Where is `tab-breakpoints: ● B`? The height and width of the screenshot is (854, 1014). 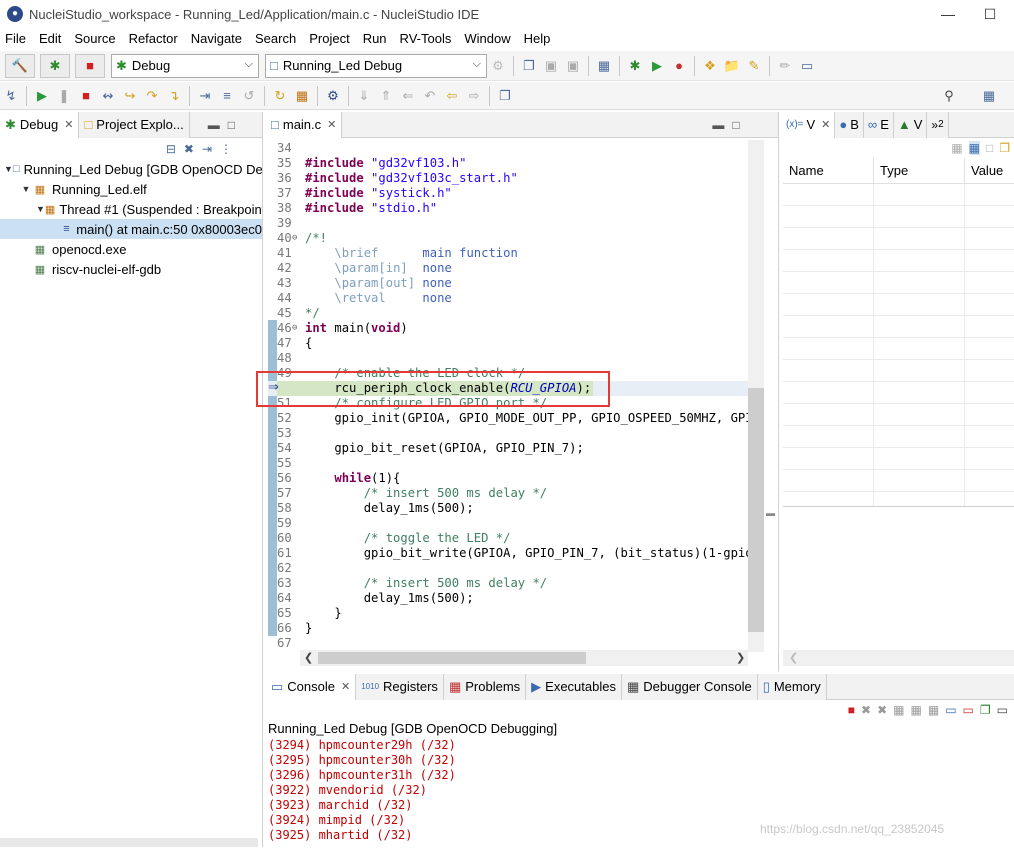 tab-breakpoints: ● B is located at coordinates (849, 124).